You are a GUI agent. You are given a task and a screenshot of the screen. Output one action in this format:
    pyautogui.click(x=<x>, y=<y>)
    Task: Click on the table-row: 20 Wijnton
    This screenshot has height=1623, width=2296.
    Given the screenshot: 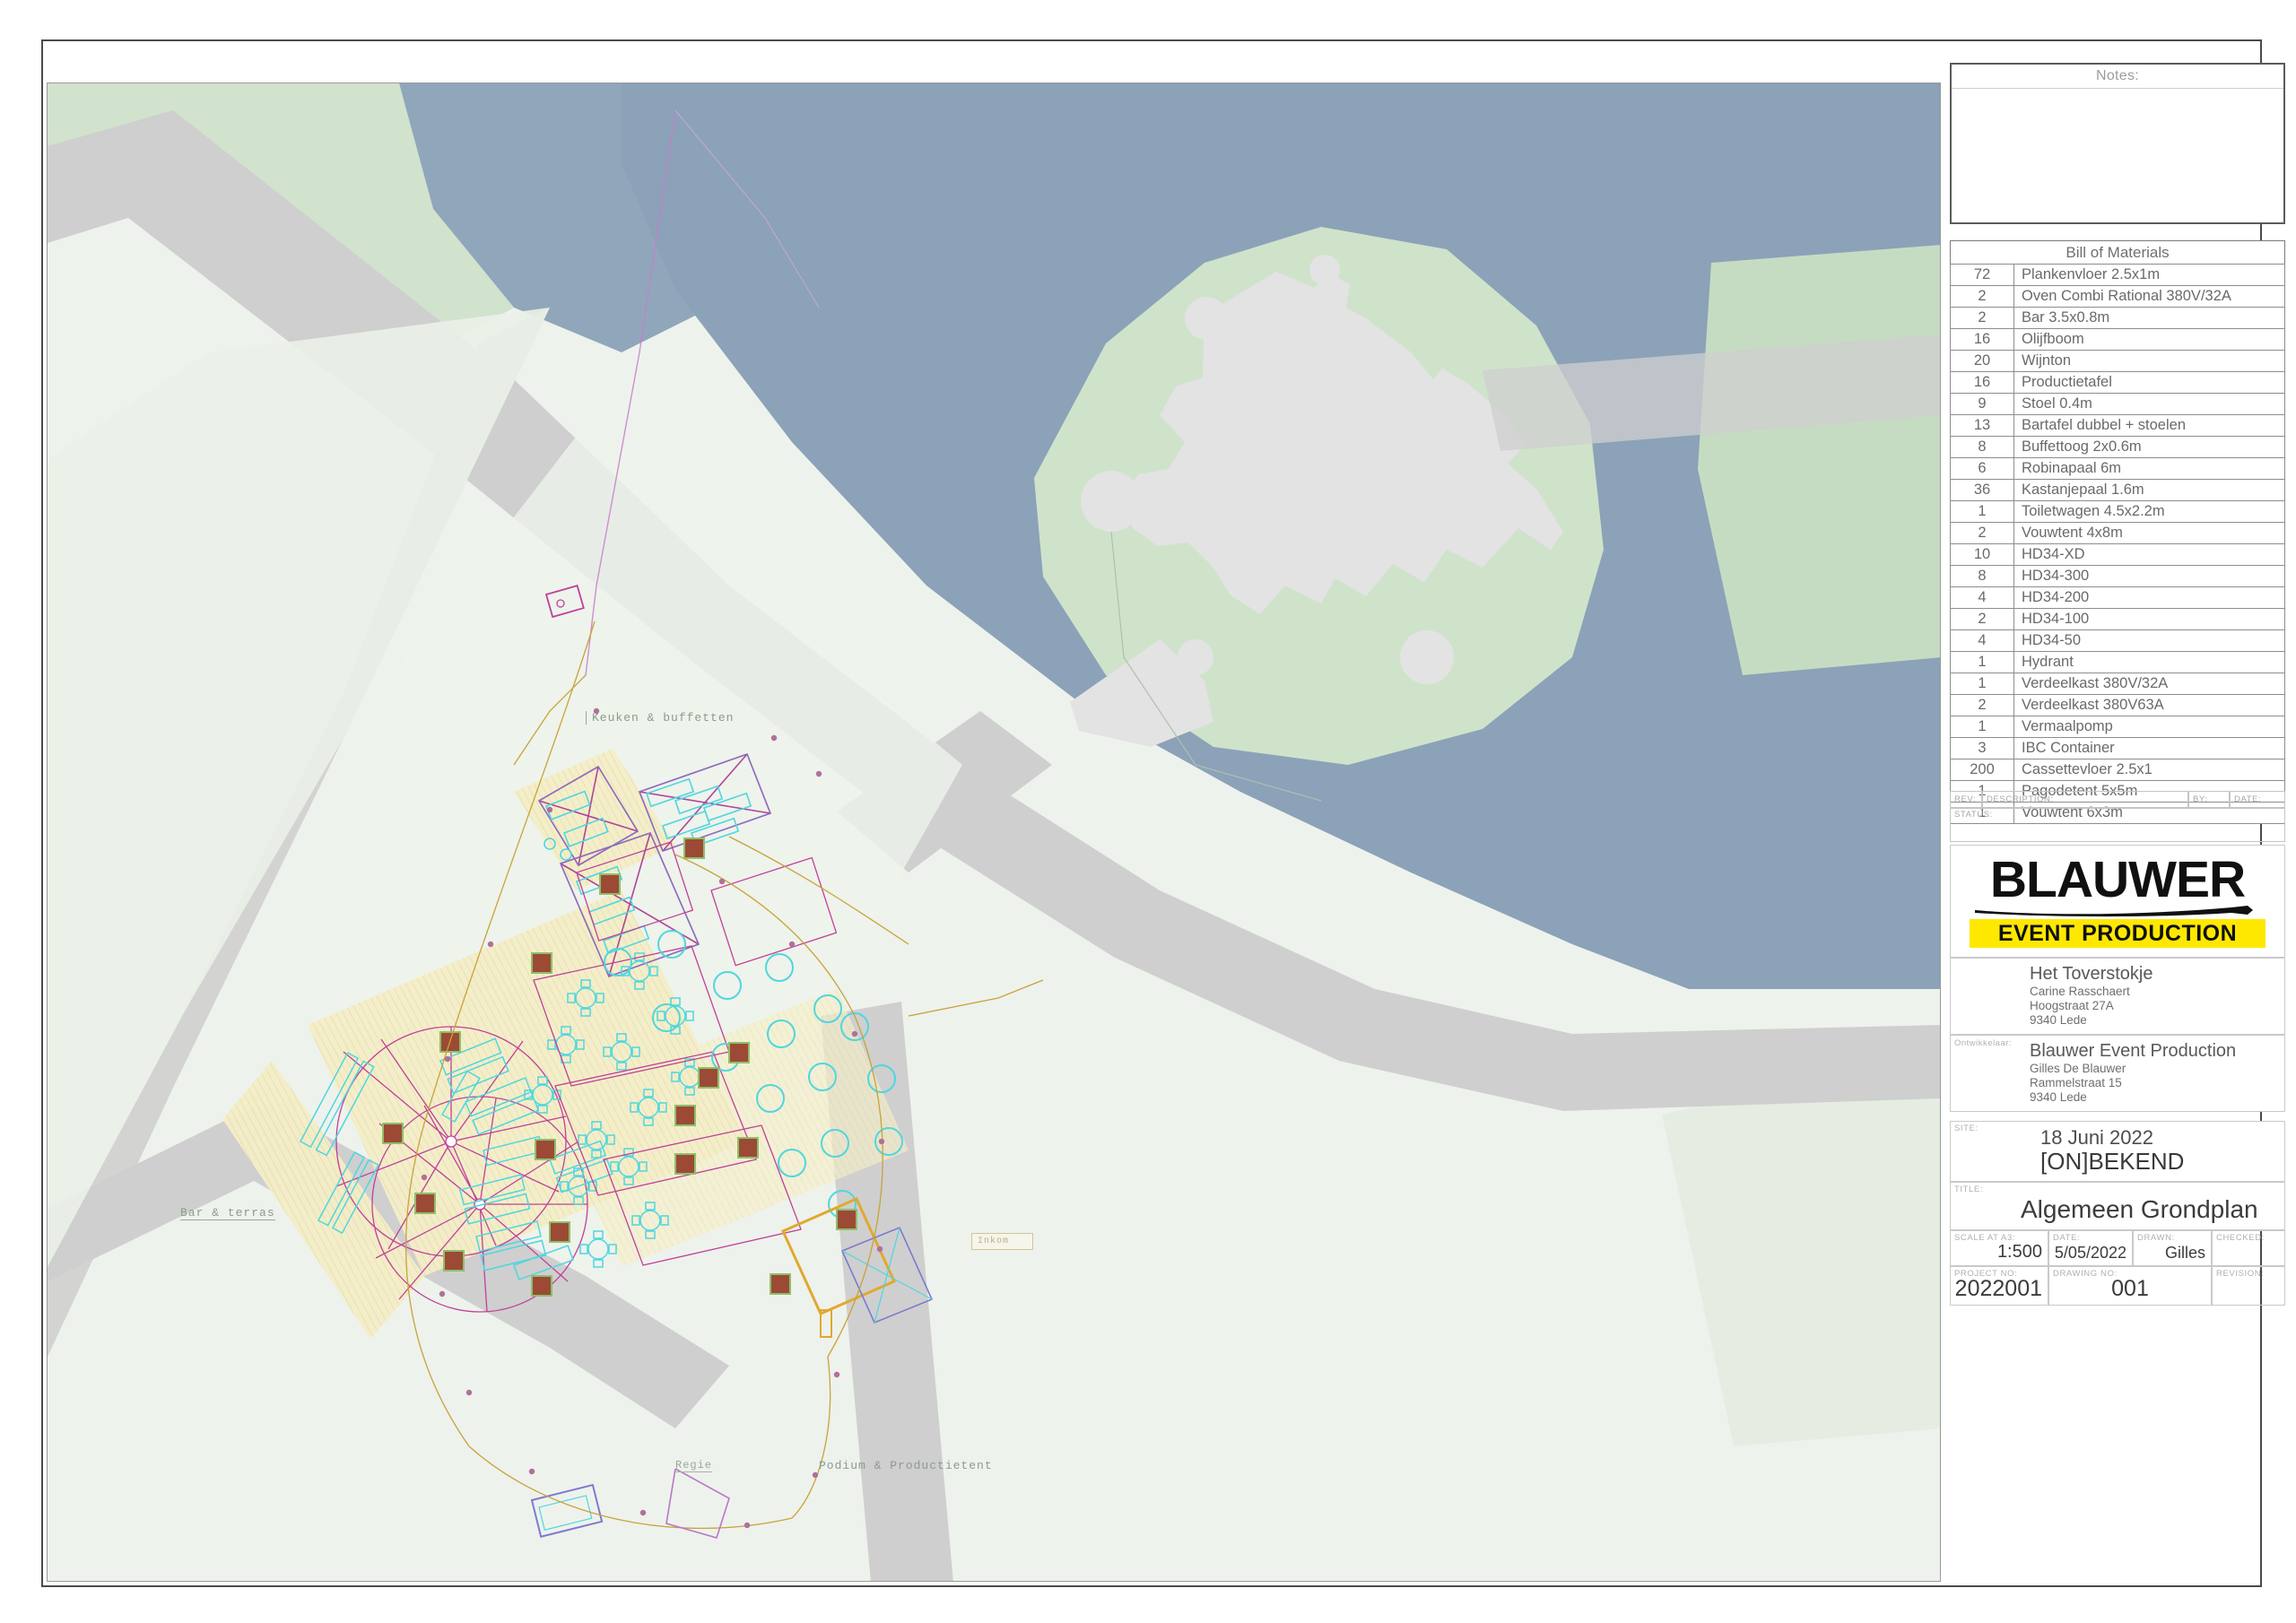 What is the action you would take?
    pyautogui.click(x=2117, y=361)
    